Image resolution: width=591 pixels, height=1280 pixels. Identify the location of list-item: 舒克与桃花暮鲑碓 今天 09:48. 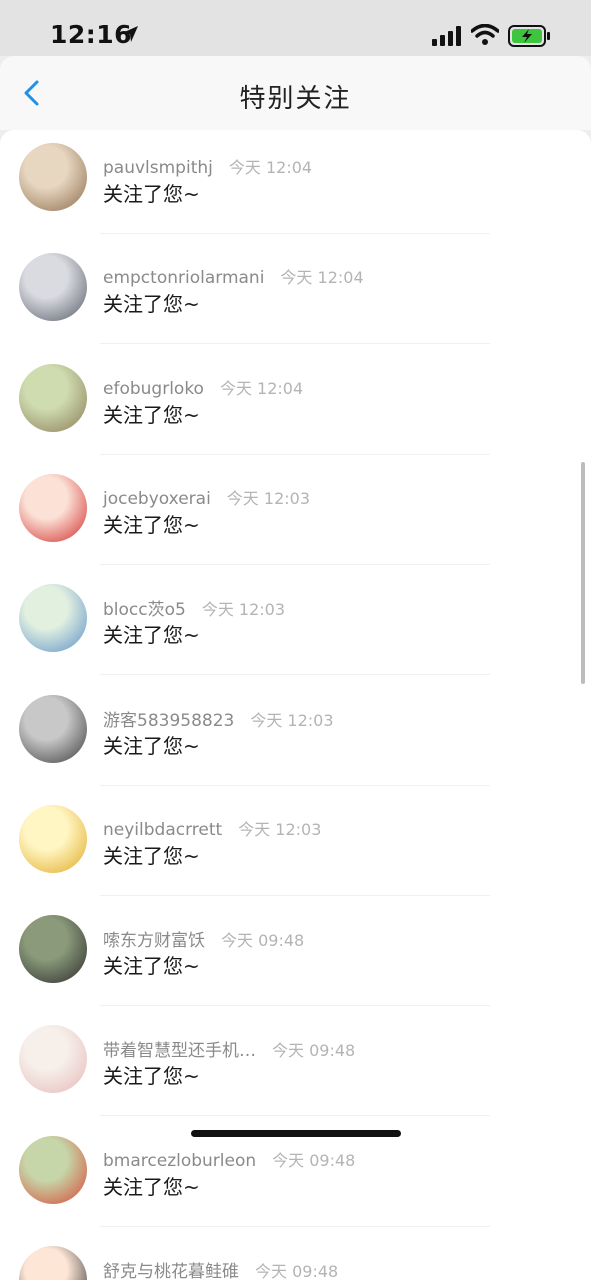
(295, 1256).